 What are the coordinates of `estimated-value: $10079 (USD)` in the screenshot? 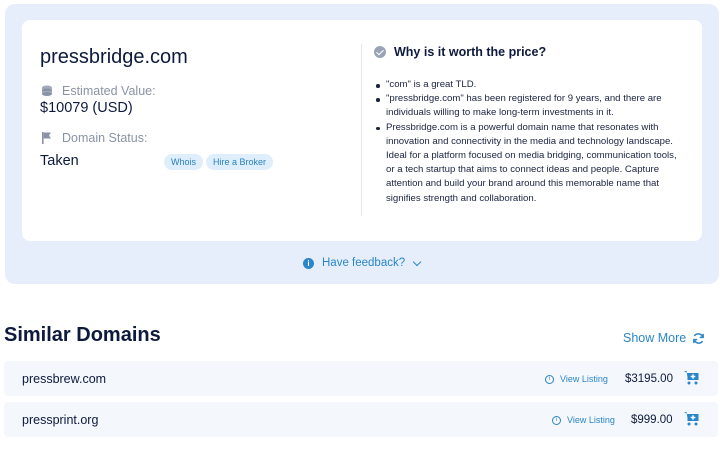 It's located at (86, 108).